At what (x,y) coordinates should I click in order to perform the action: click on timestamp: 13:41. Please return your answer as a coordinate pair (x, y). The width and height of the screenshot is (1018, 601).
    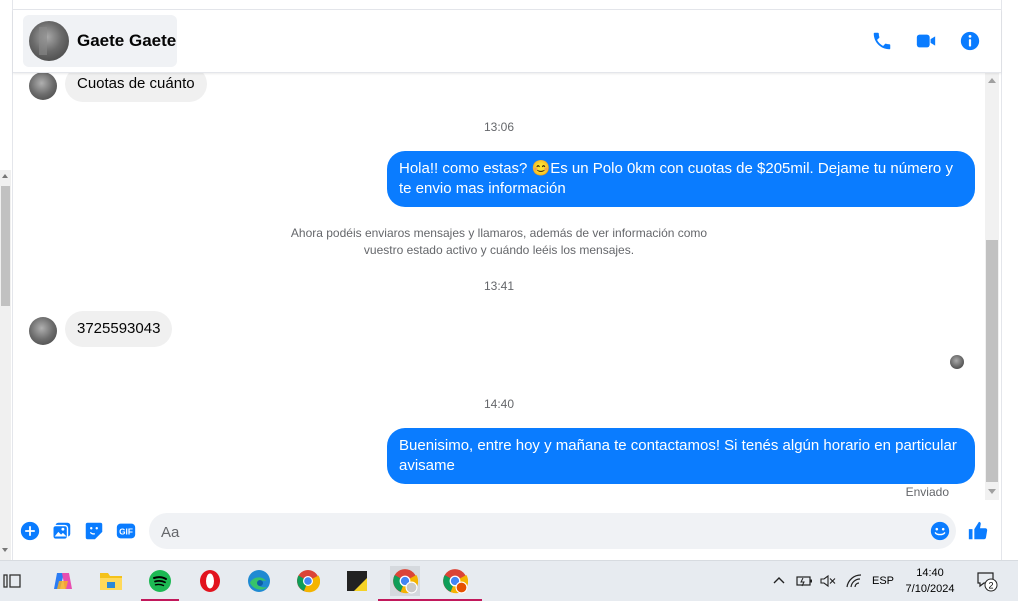
    Looking at the image, I should click on (499, 286).